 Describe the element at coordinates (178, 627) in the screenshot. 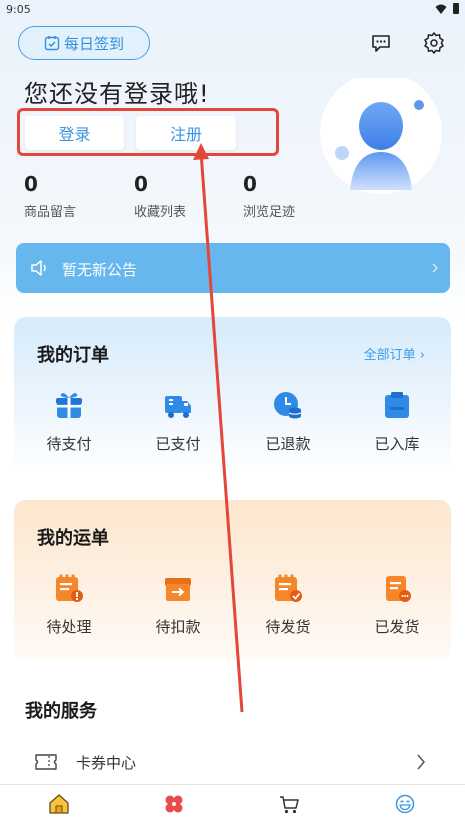

I see `waybill-status-label: 待扣款` at that location.